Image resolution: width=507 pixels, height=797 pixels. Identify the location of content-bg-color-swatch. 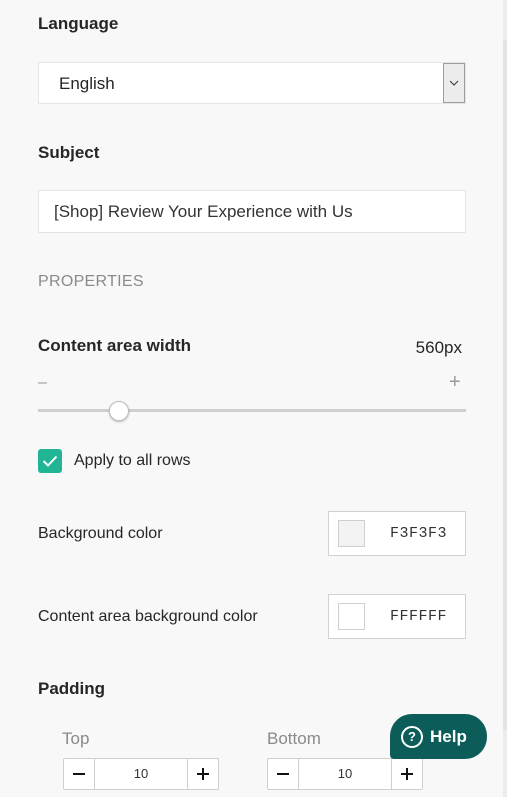
(351, 616).